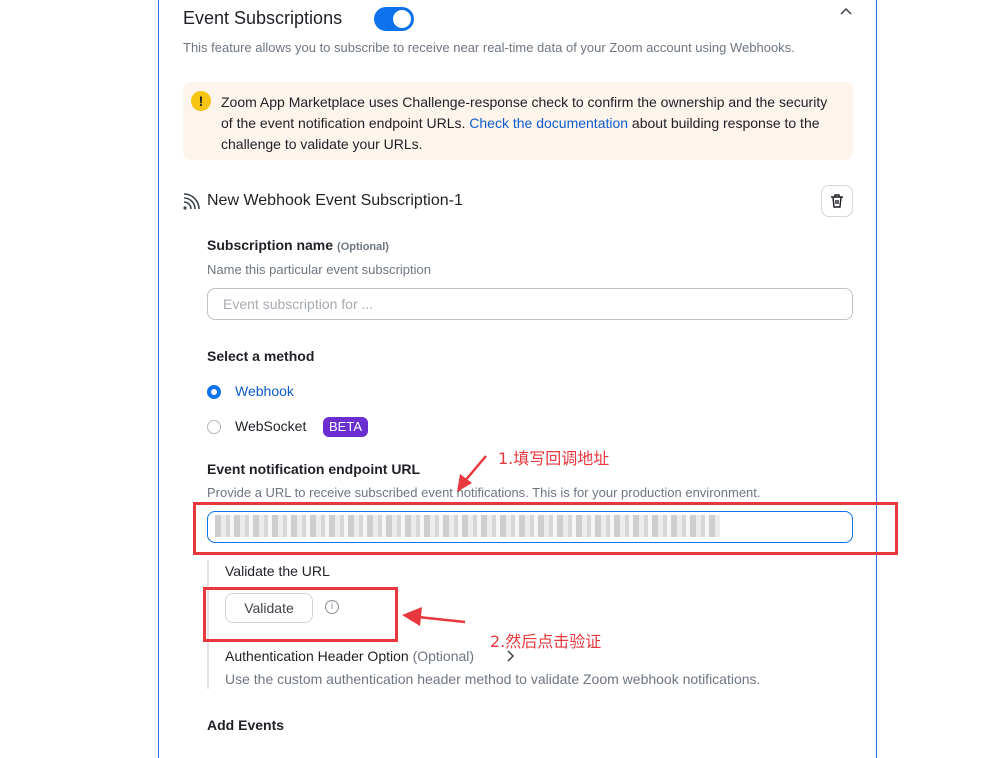 This screenshot has width=1001, height=758. Describe the element at coordinates (546, 641) in the screenshot. I see `annotation-note-2: 2.然后点击验证` at that location.